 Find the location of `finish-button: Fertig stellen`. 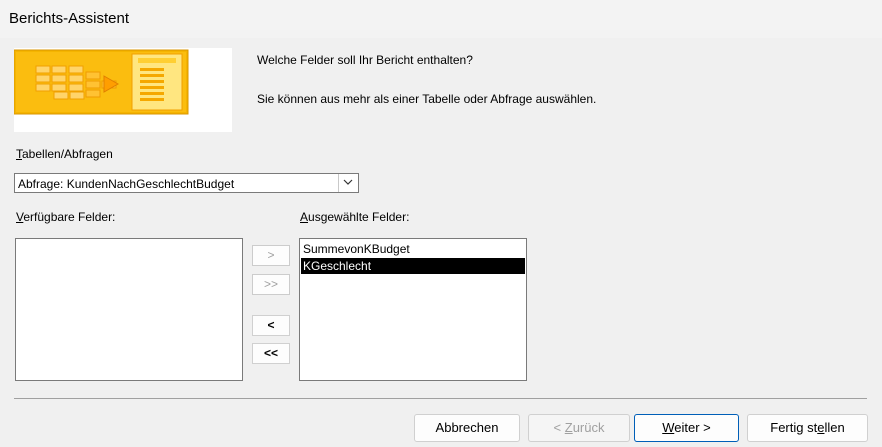

finish-button: Fertig stellen is located at coordinates (807, 428).